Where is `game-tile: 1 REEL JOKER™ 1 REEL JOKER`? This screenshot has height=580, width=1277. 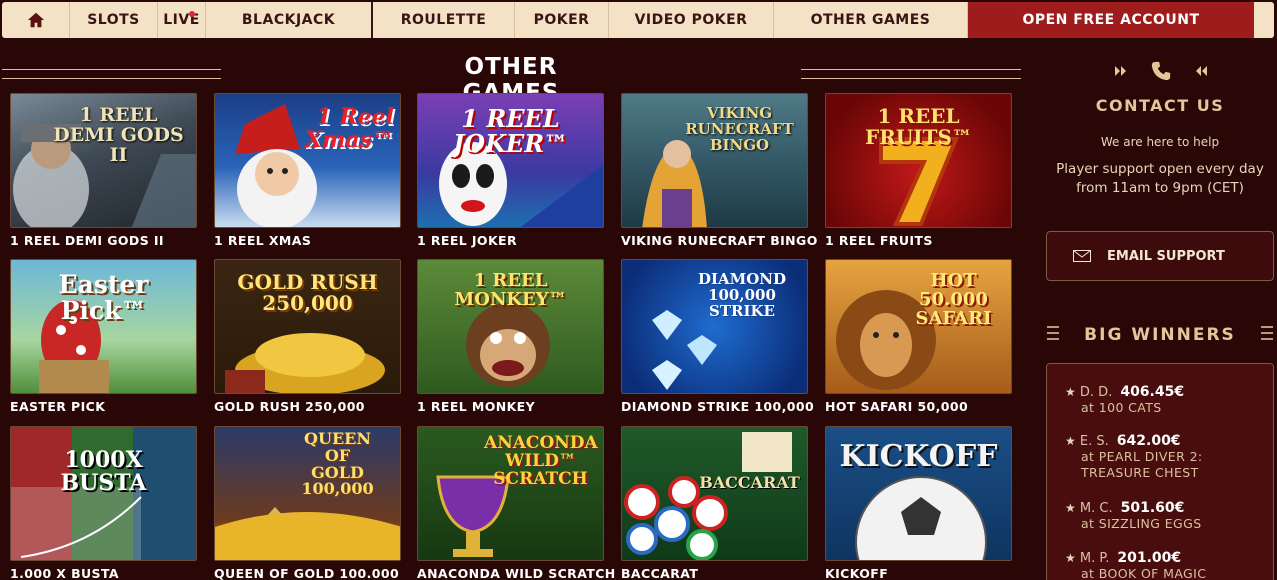 game-tile: 1 REEL JOKER™ 1 REEL JOKER is located at coordinates (510, 170).